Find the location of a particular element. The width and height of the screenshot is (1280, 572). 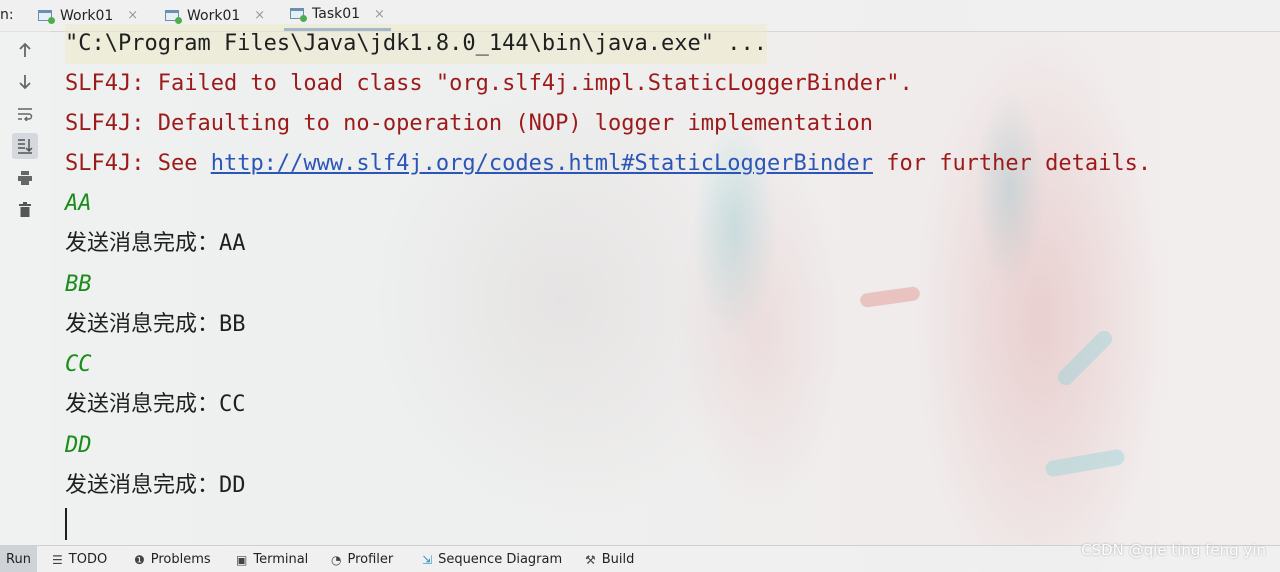

sequence-diagram-icon: ⇲ is located at coordinates (427, 559).